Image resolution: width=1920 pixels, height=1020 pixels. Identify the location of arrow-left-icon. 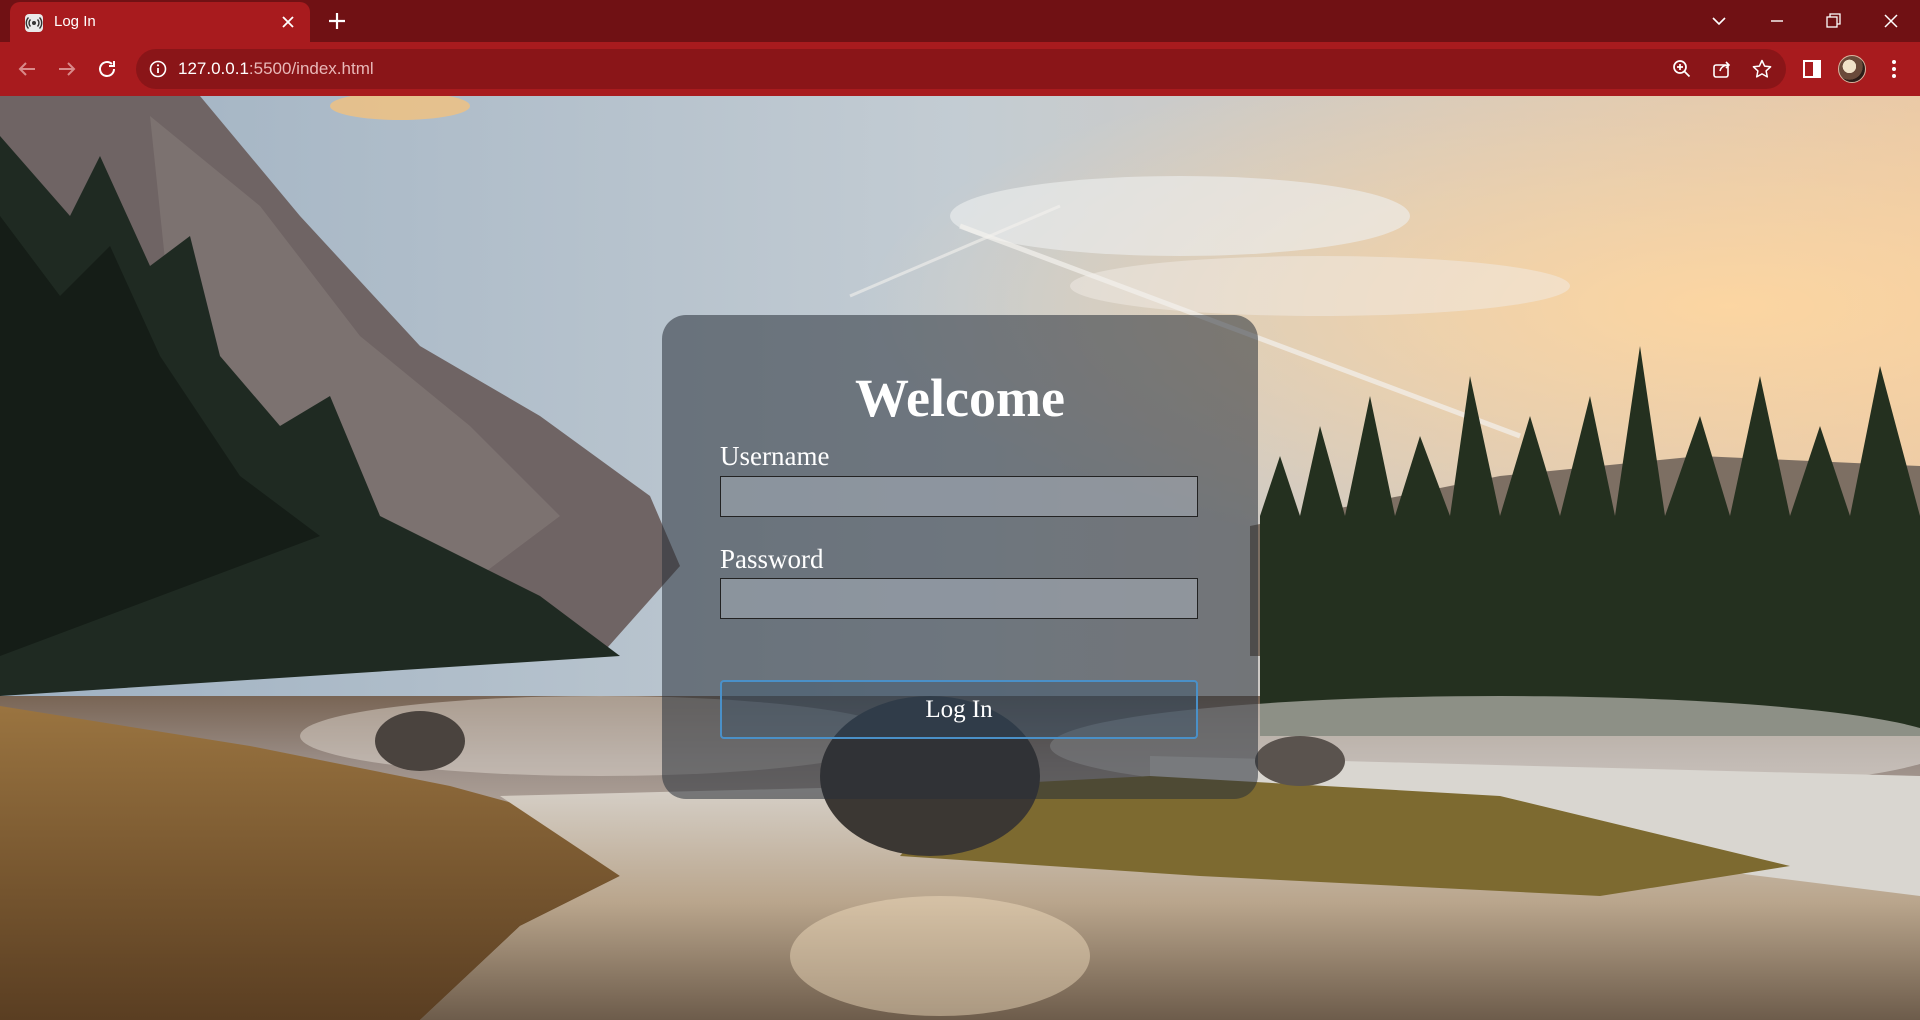
(27, 69).